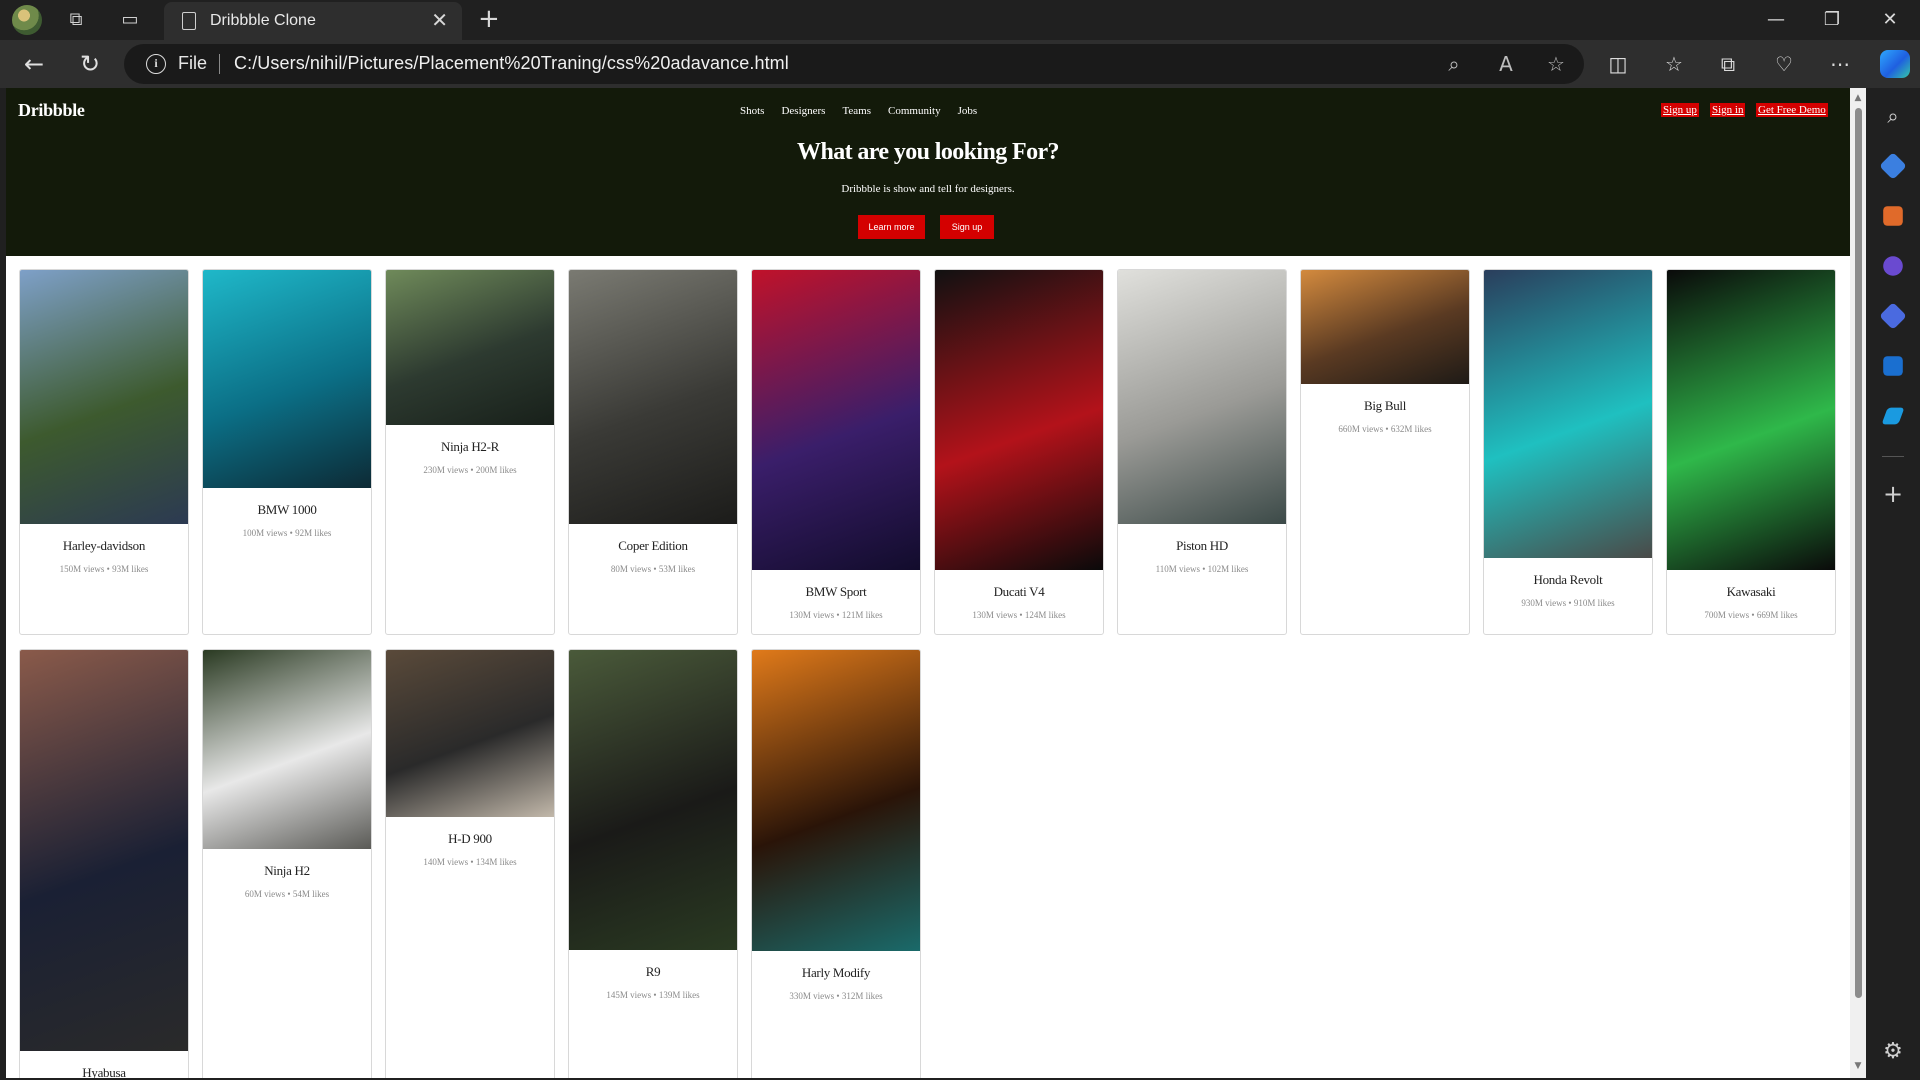 This screenshot has width=1920, height=1080. I want to click on page-scrollbar: ▲ ▼, so click(1858, 583).